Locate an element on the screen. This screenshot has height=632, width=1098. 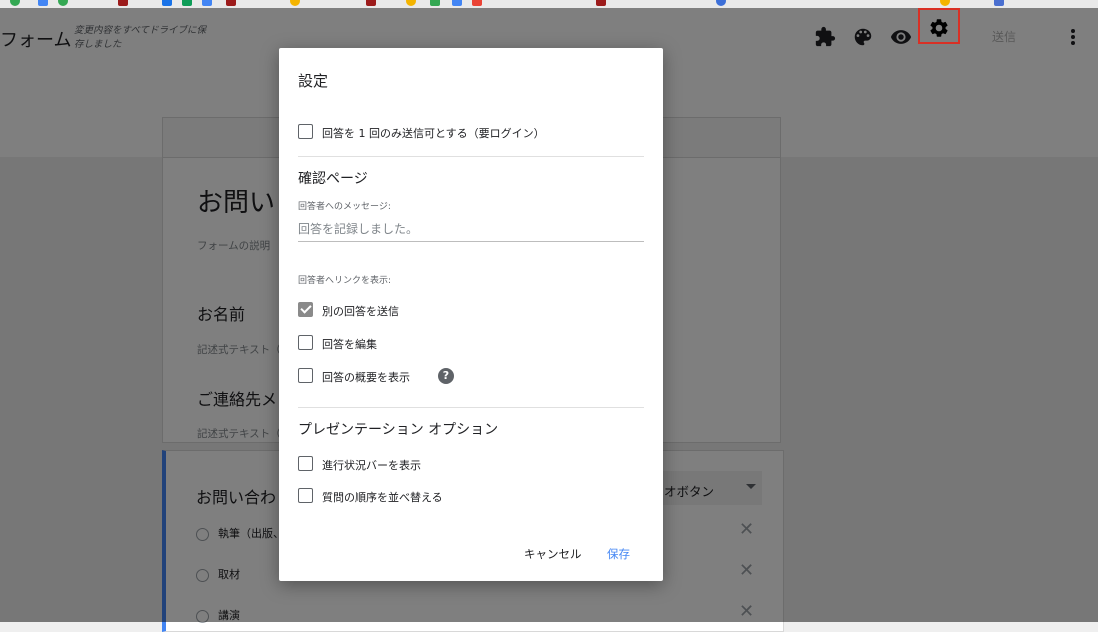
show-summary-checkbox: 回答の概要を表示 ? is located at coordinates (398, 377).